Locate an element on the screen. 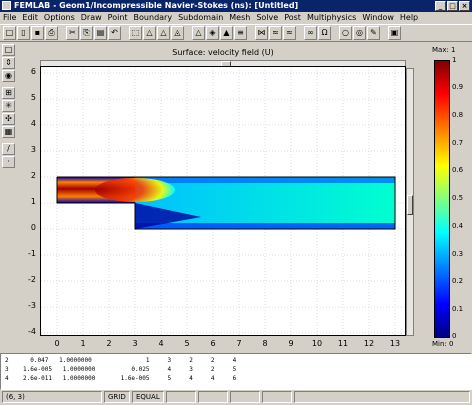 Image resolution: width=472 pixels, height=405 pixels. menu-edit: Edit is located at coordinates (30, 18).